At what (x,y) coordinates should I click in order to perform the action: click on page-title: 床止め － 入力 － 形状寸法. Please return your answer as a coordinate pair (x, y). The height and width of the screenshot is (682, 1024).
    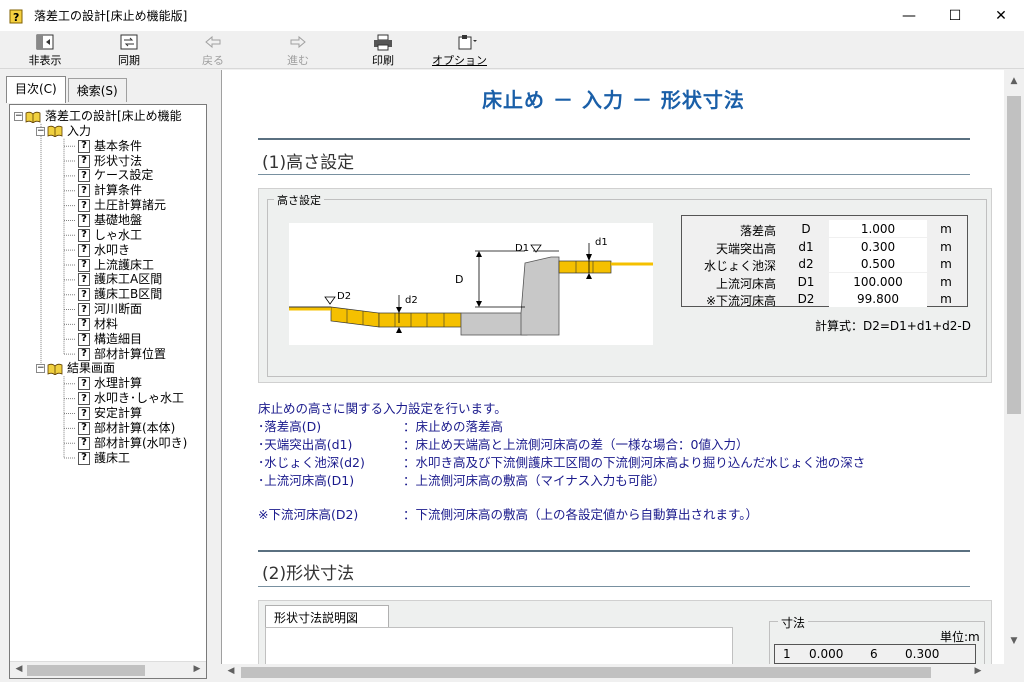
    Looking at the image, I should click on (613, 100).